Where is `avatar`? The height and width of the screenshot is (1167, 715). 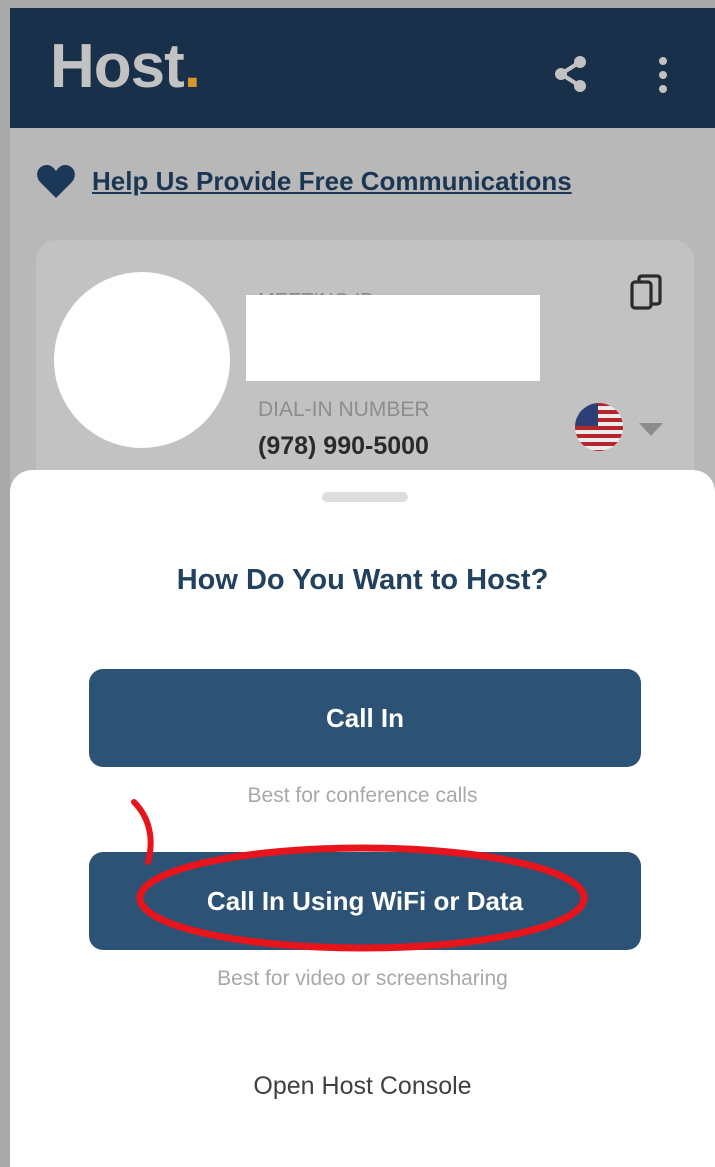
avatar is located at coordinates (142, 360).